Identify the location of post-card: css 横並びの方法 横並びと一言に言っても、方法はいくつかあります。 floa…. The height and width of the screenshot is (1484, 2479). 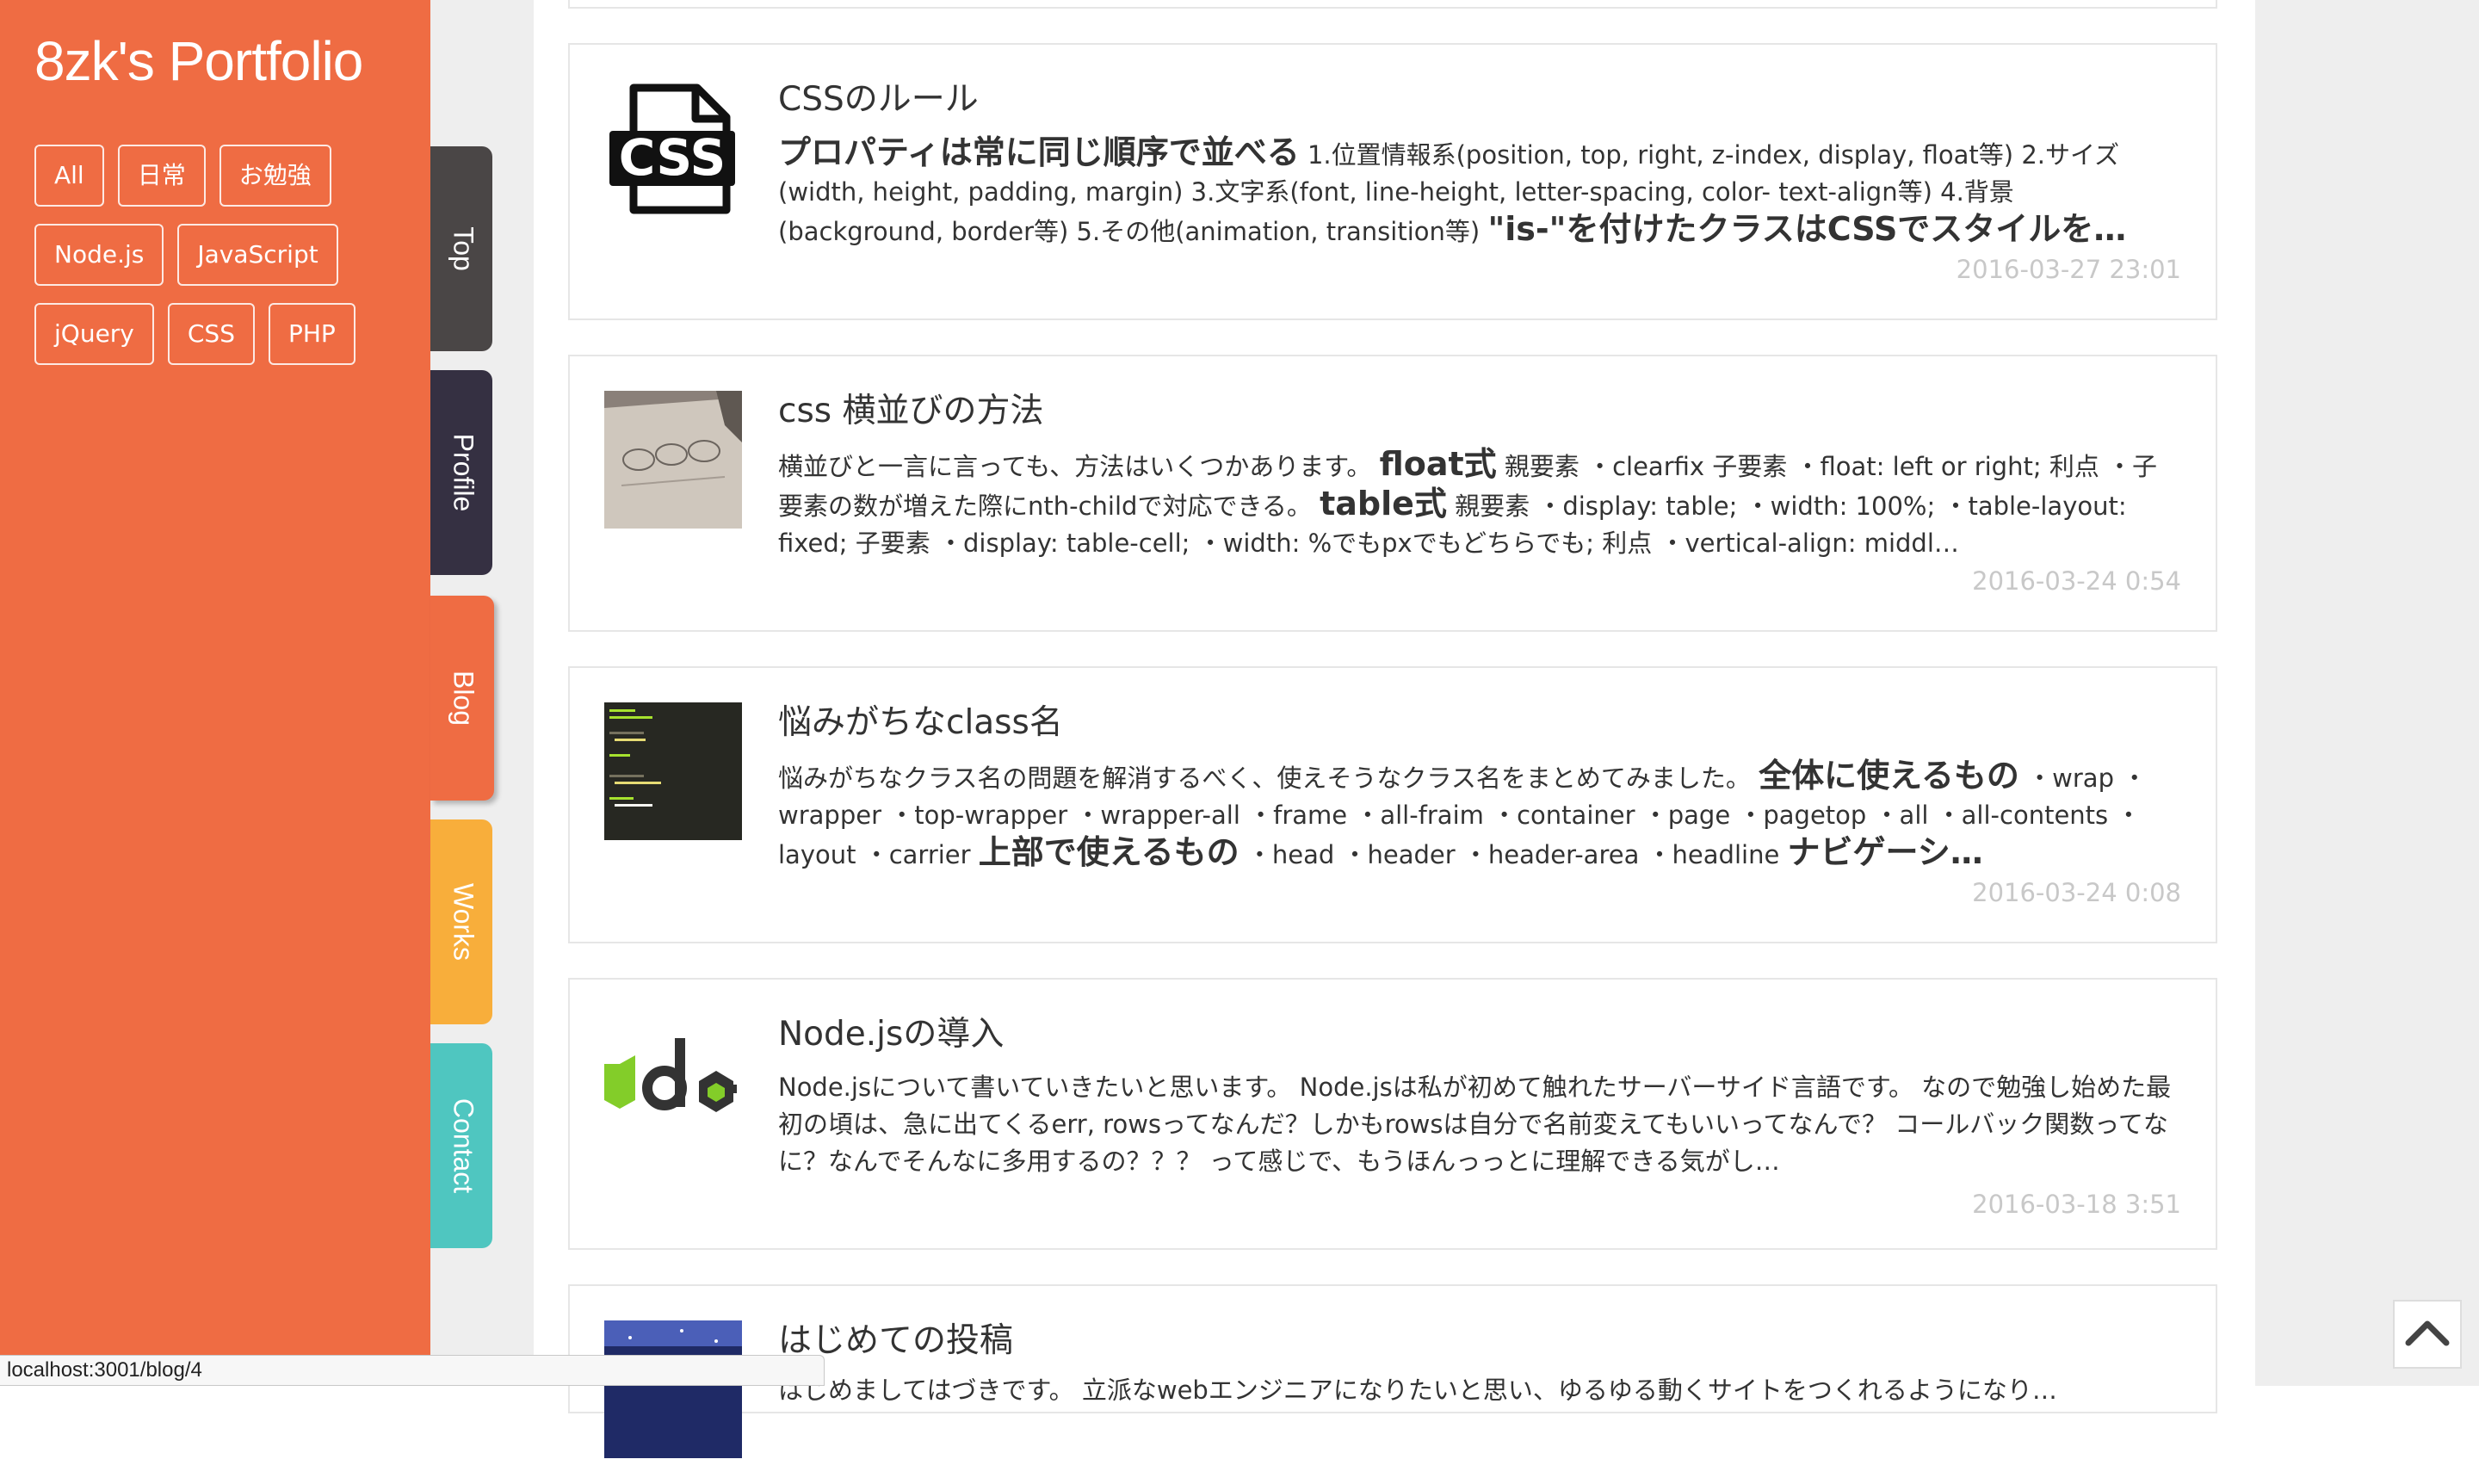
(1392, 493).